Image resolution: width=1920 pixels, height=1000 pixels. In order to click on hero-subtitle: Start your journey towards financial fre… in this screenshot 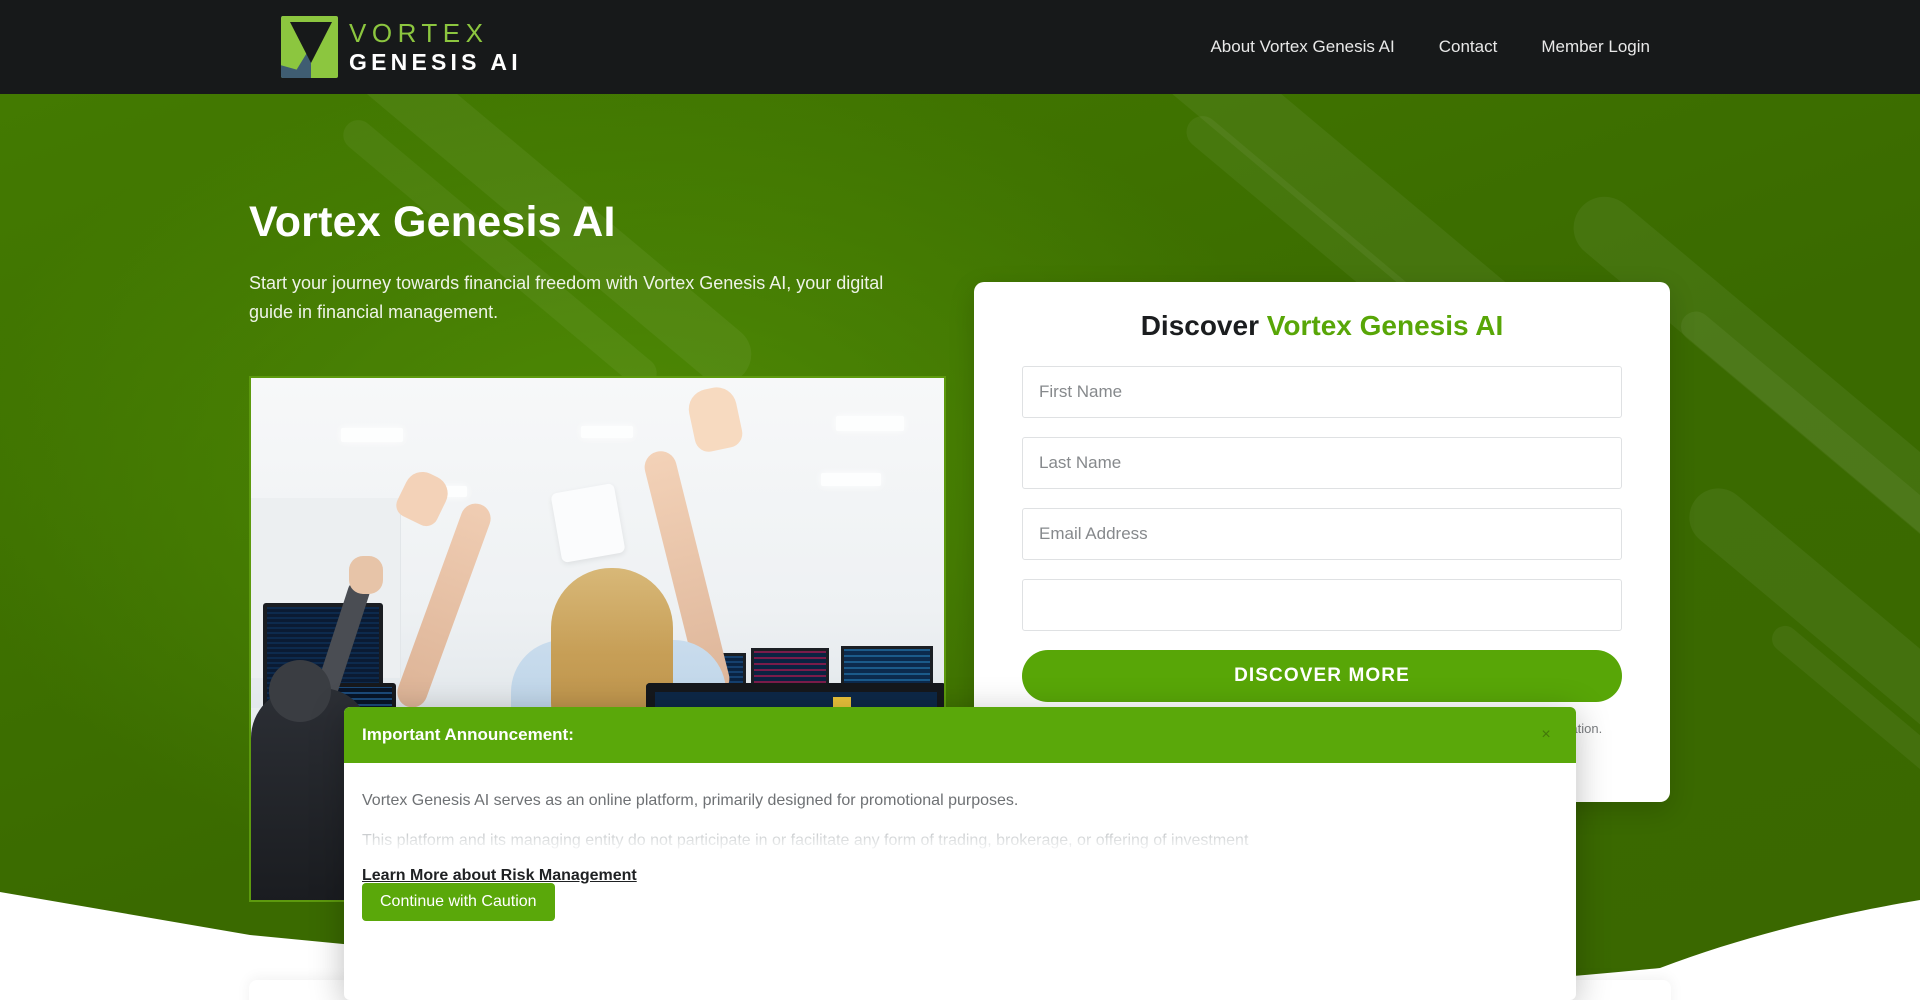, I will do `click(566, 298)`.